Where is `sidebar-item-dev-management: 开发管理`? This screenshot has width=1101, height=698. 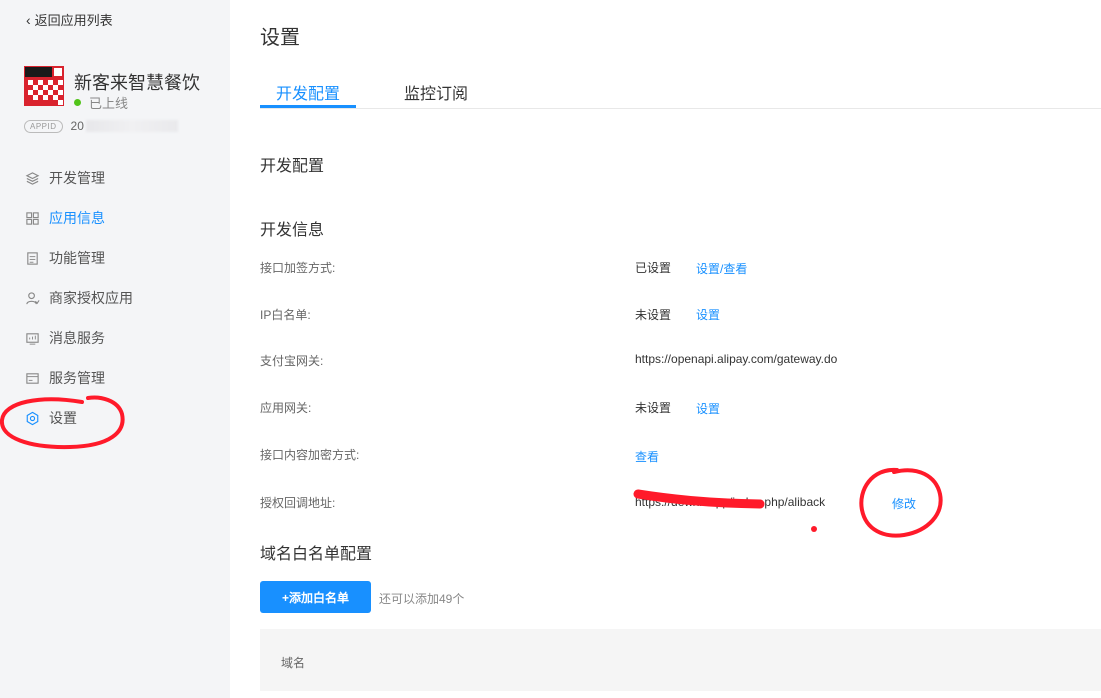
sidebar-item-dev-management: 开发管理 is located at coordinates (115, 178).